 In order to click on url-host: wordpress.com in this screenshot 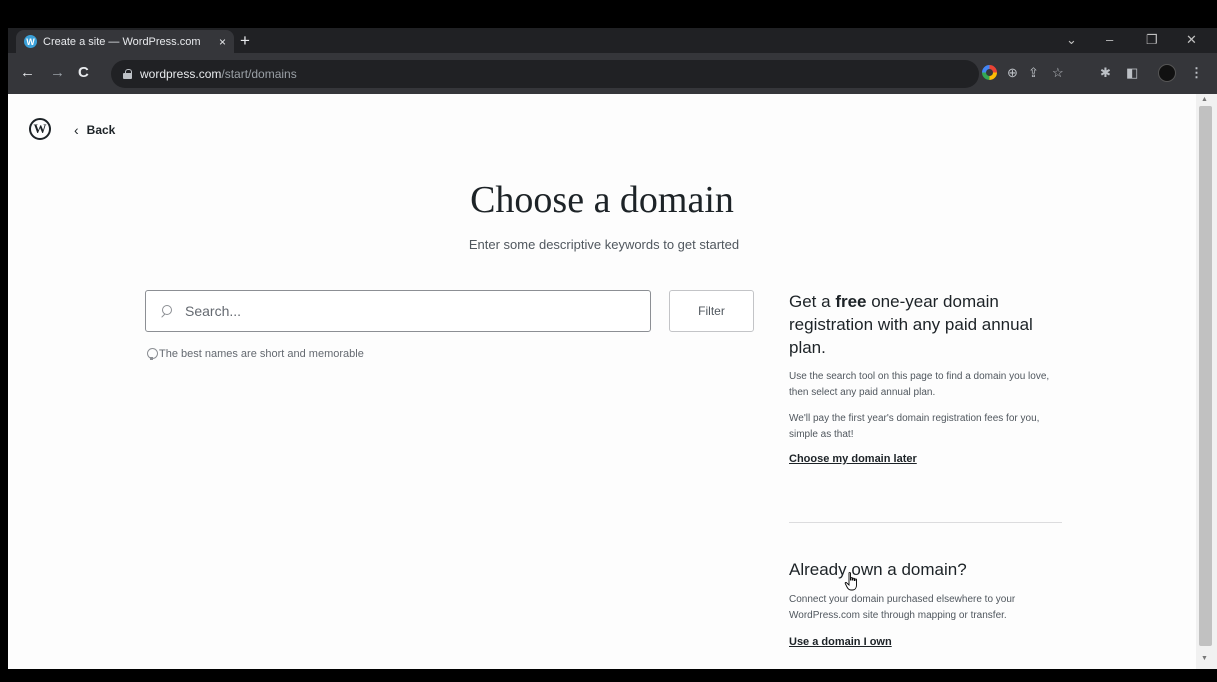, I will do `click(181, 74)`.